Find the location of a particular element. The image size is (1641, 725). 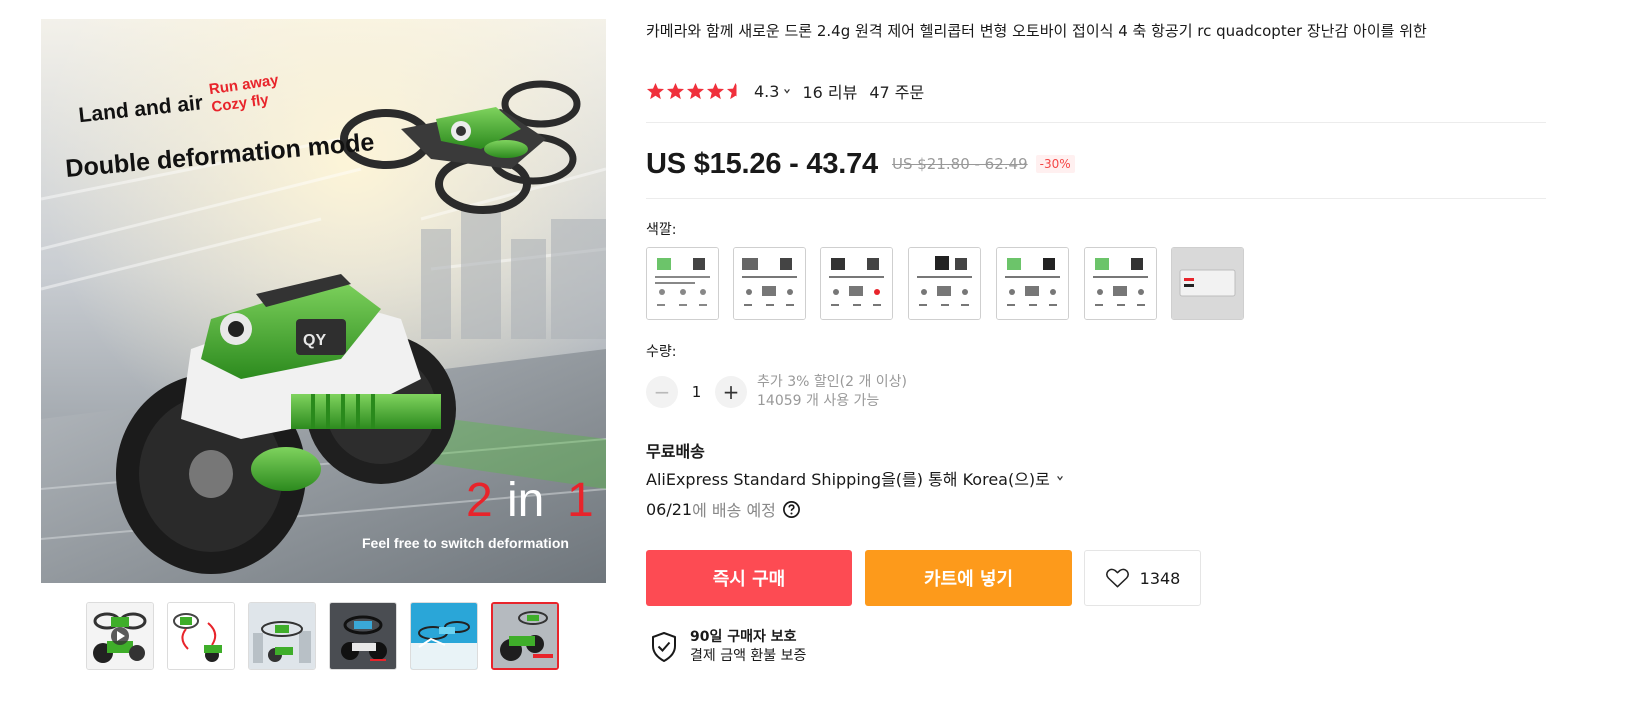

free-shipping-title: 무료배송 is located at coordinates (675, 451).